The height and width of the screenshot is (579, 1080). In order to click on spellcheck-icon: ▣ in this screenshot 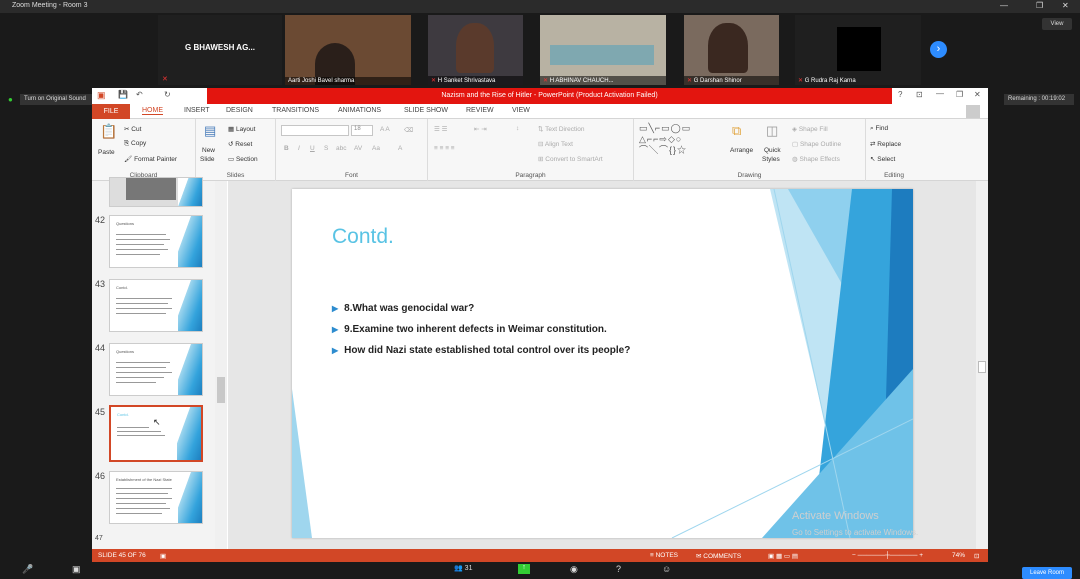, I will do `click(163, 556)`.